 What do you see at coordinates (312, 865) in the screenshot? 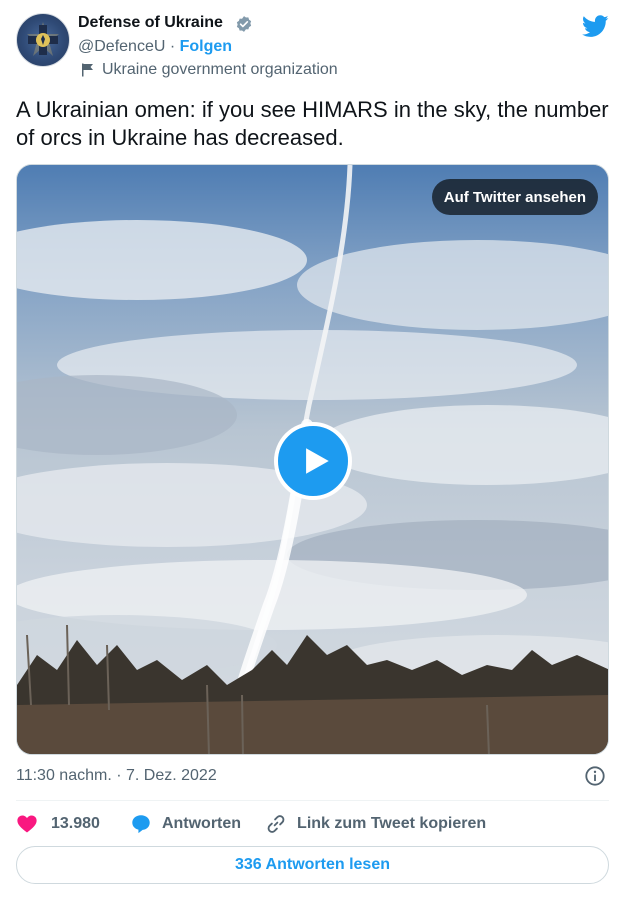
I see `read-replies-button: 336 Antworten lesen` at bounding box center [312, 865].